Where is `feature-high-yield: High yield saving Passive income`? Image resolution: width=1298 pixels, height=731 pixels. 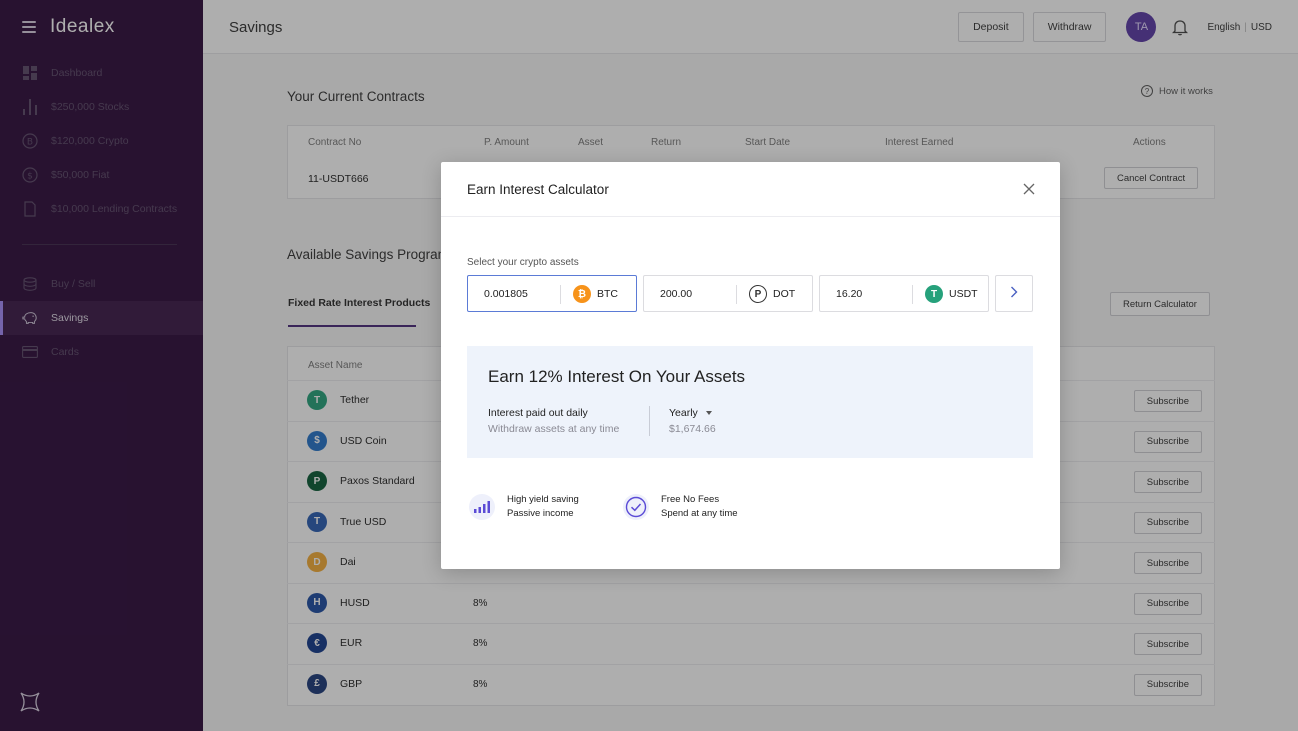
feature-high-yield: High yield saving Passive income is located at coordinates (524, 507).